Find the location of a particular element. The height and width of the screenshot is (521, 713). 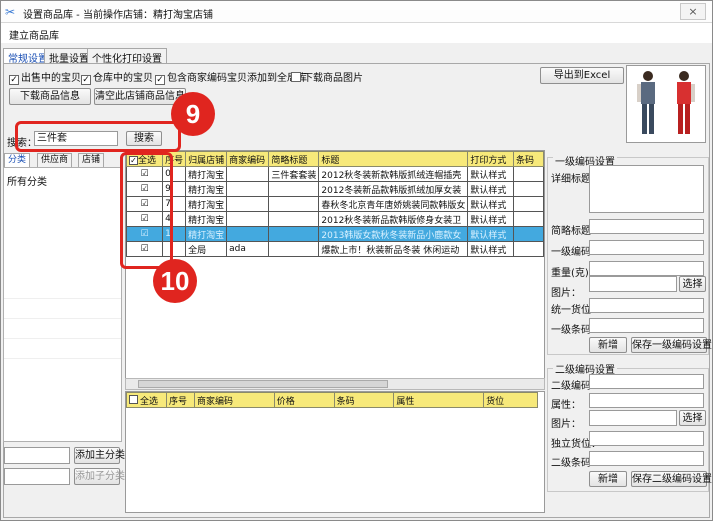

menu-build-library: 建立商品库 is located at coordinates (34, 34).